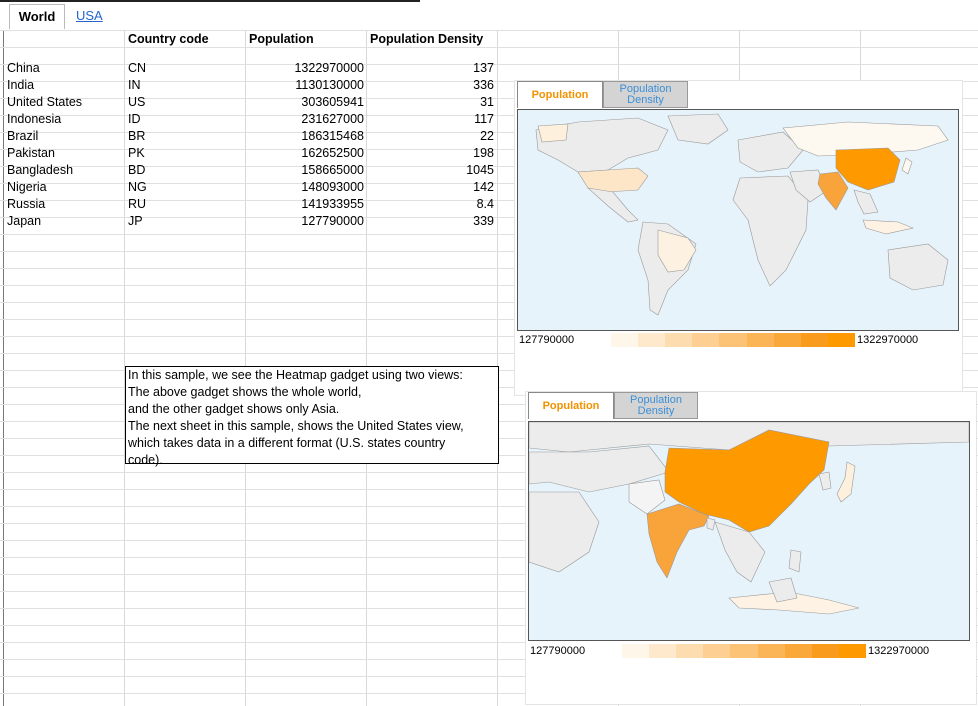 Image resolution: width=978 pixels, height=706 pixels. What do you see at coordinates (64, 170) in the screenshot?
I see `cell-country: Bangladesh` at bounding box center [64, 170].